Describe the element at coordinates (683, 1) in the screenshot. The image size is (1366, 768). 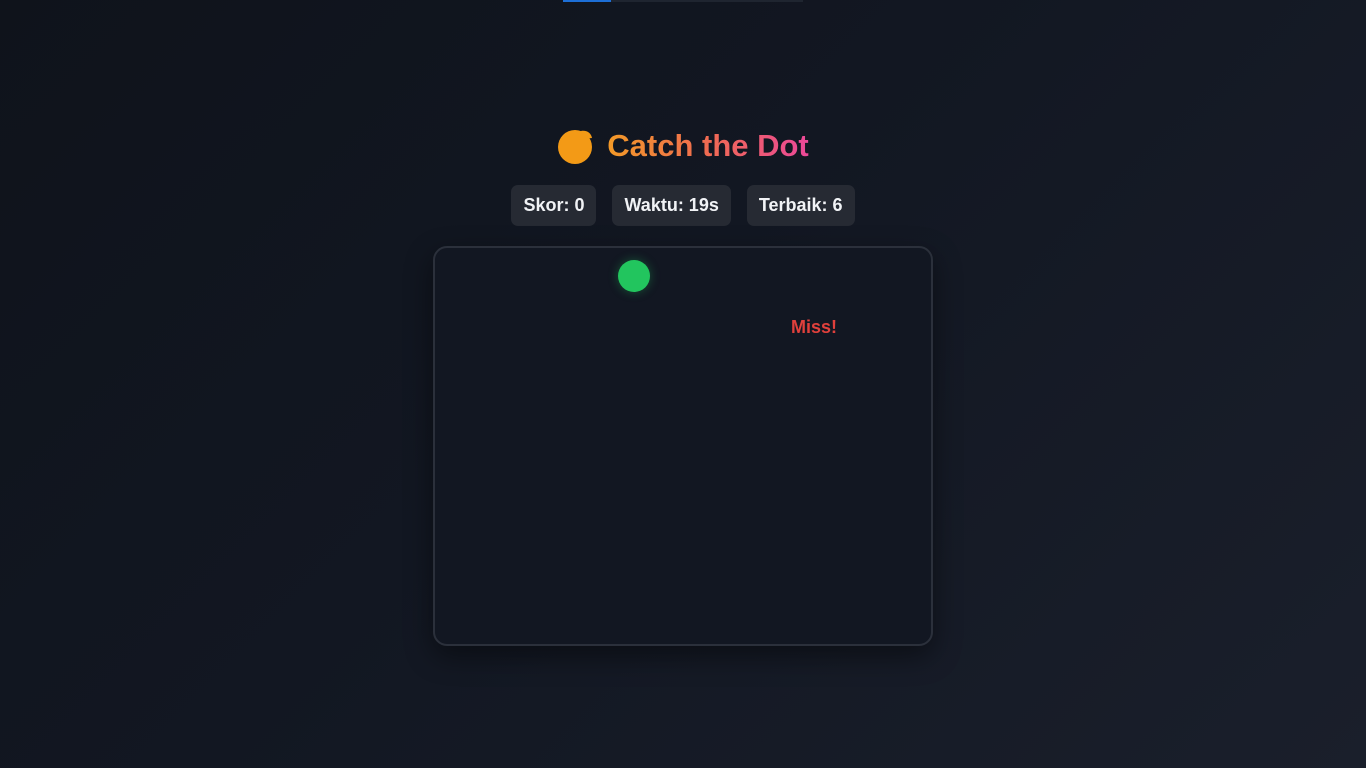
I see `loading-progress-bar` at that location.